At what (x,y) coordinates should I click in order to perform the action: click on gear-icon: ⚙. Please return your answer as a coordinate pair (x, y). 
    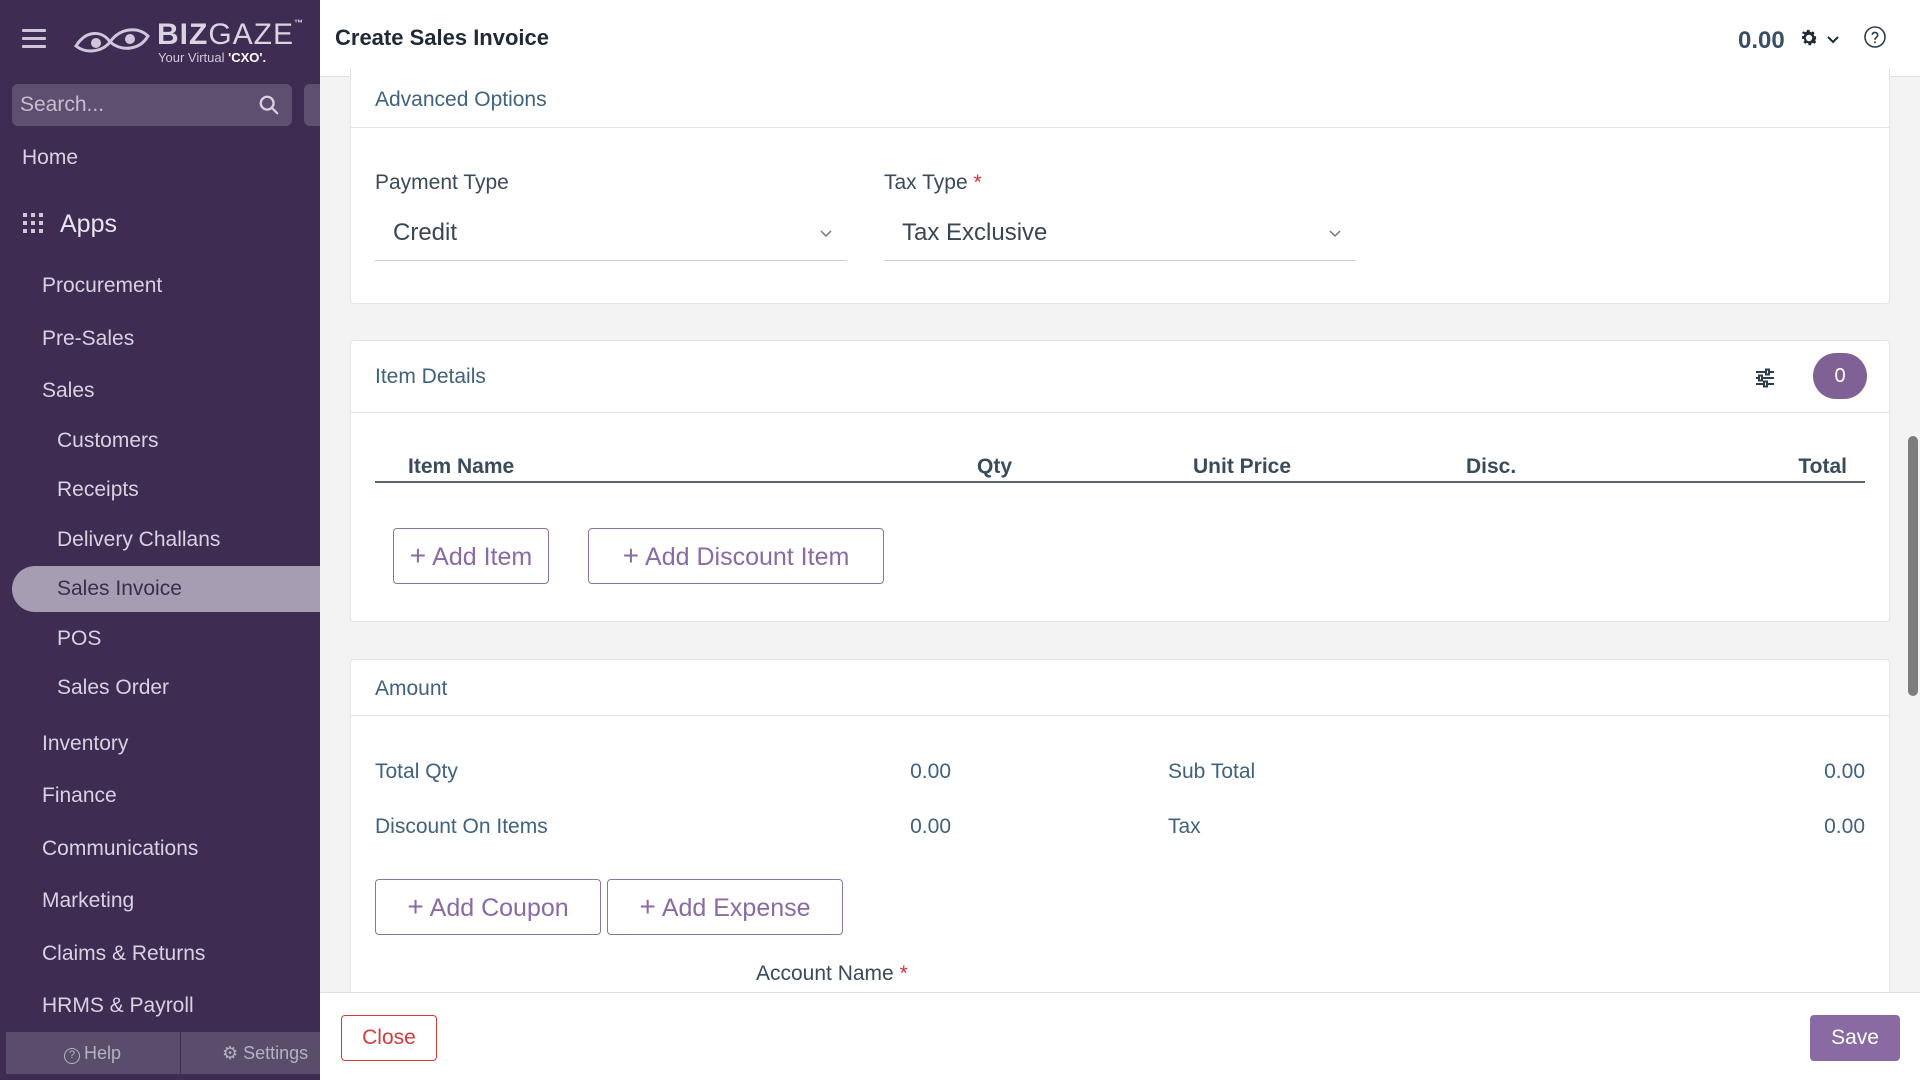
    Looking at the image, I should click on (233, 1053).